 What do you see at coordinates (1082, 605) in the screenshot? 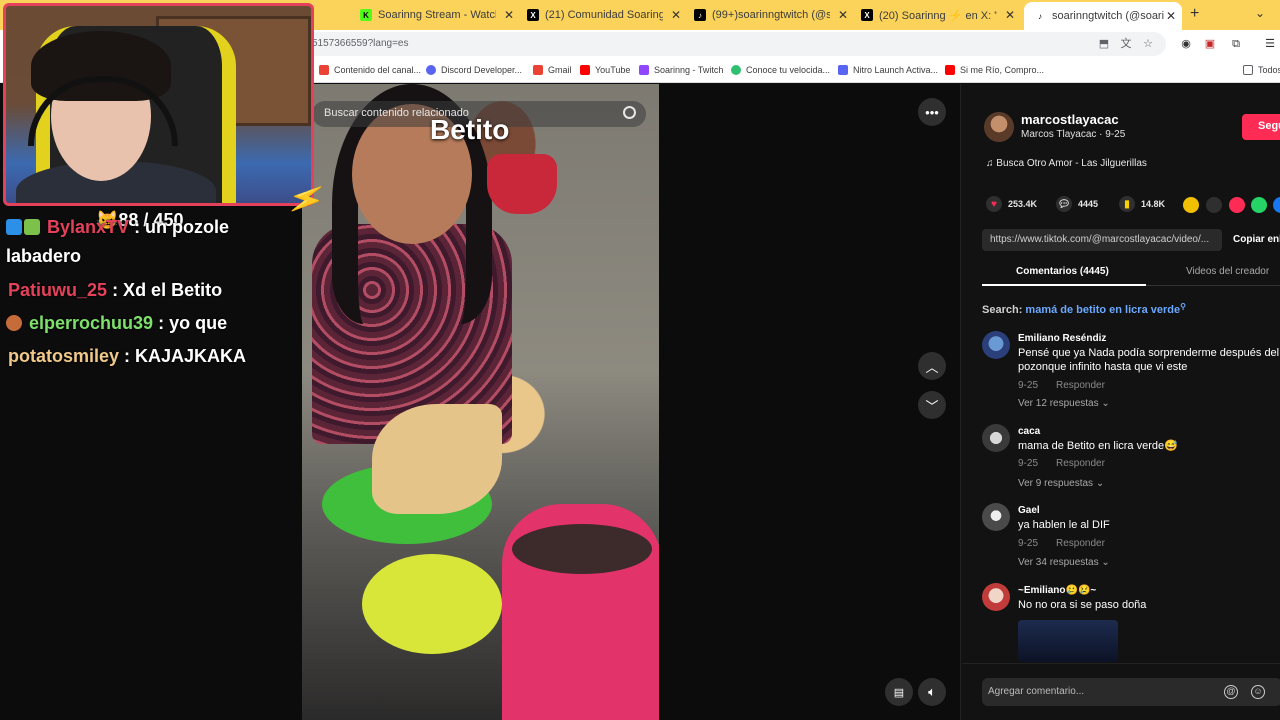
I see `comment-text: No no ora si se paso doña` at bounding box center [1082, 605].